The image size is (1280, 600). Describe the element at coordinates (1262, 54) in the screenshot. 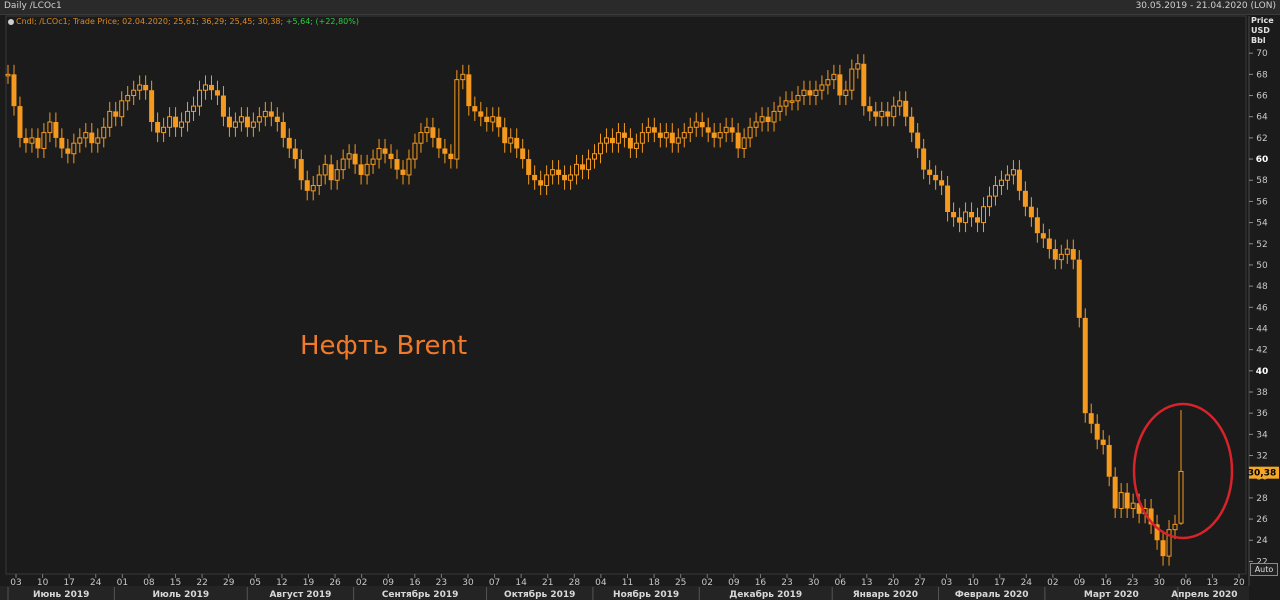

I see `y-tick-label: 70` at that location.